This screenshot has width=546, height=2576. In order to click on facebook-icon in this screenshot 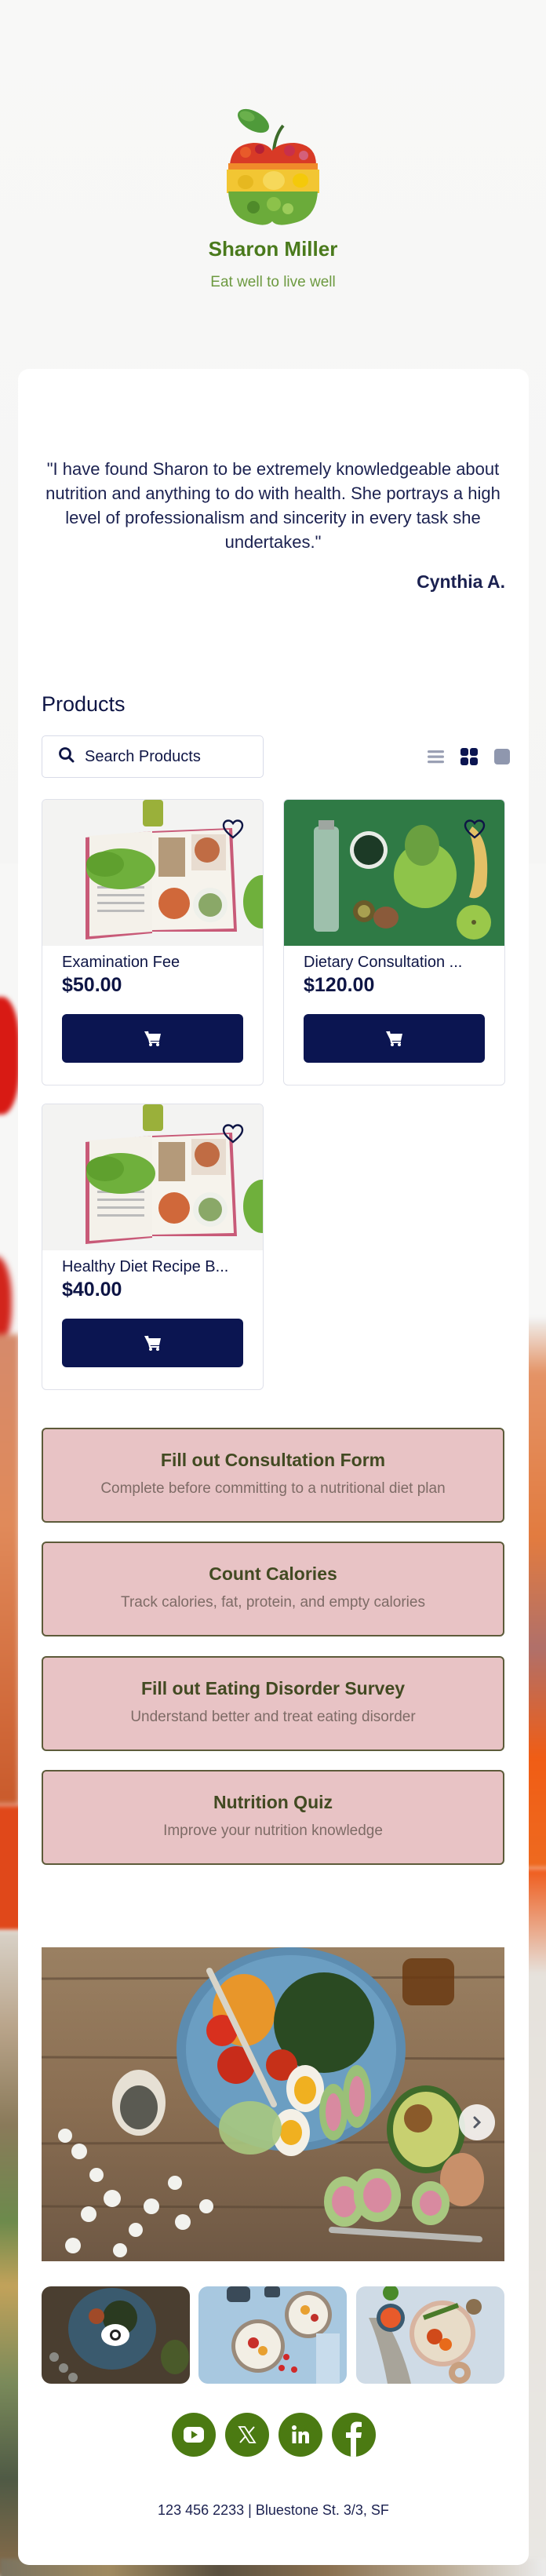, I will do `click(353, 2439)`.